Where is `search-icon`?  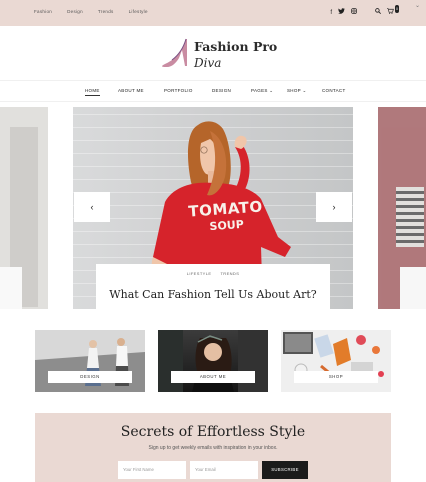
search-icon is located at coordinates (378, 12).